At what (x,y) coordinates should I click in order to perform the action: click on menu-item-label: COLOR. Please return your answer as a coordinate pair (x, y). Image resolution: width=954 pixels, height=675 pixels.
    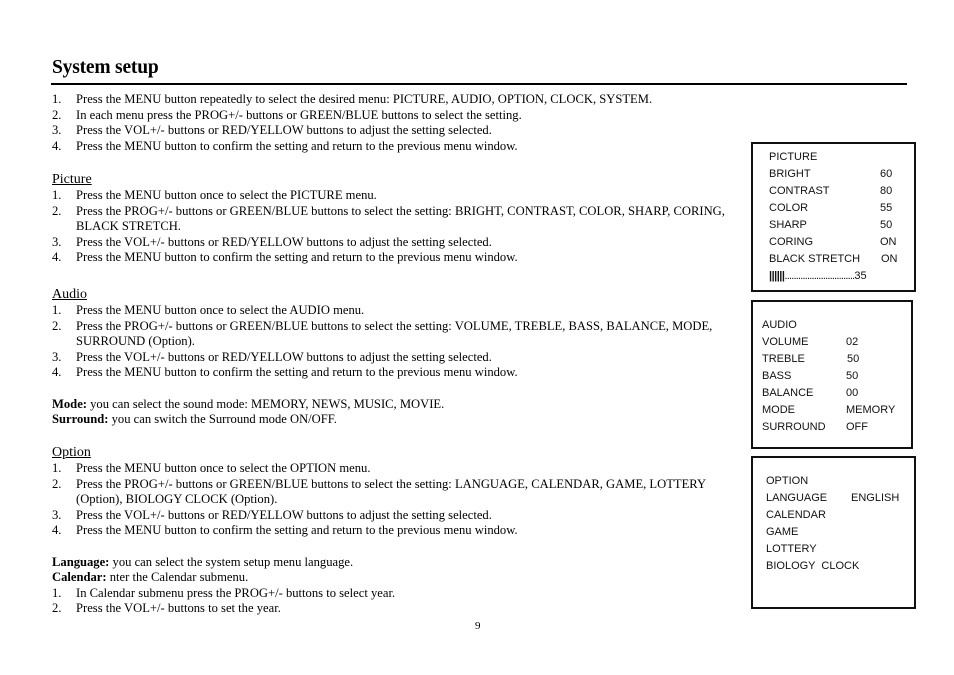
    Looking at the image, I should click on (789, 208).